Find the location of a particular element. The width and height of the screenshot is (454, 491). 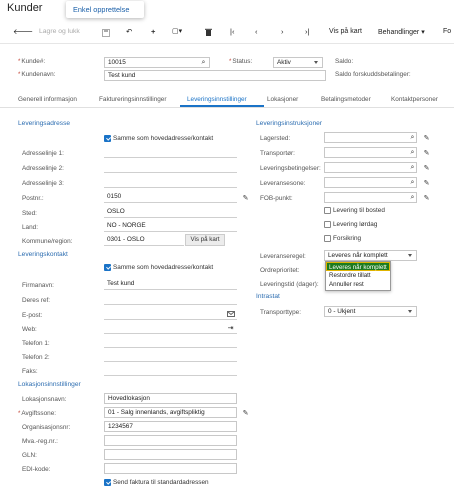

order-priority-label: Ordreprioritet: is located at coordinates (280, 270).